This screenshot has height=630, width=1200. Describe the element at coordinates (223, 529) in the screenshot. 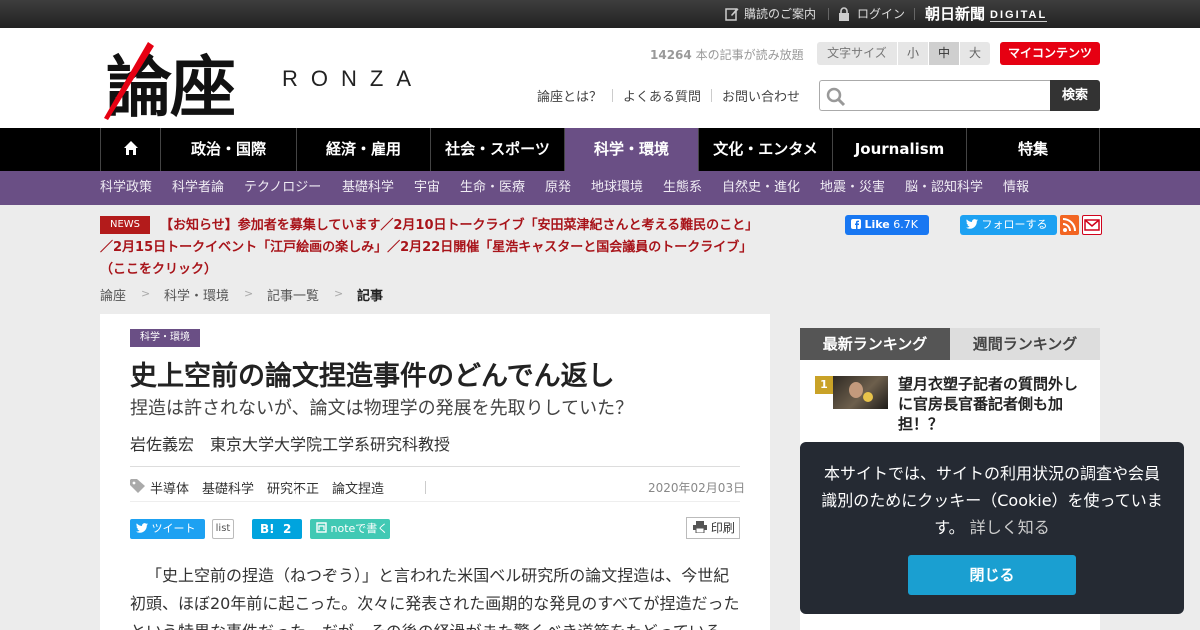

I see `twitter-list-button: list` at that location.